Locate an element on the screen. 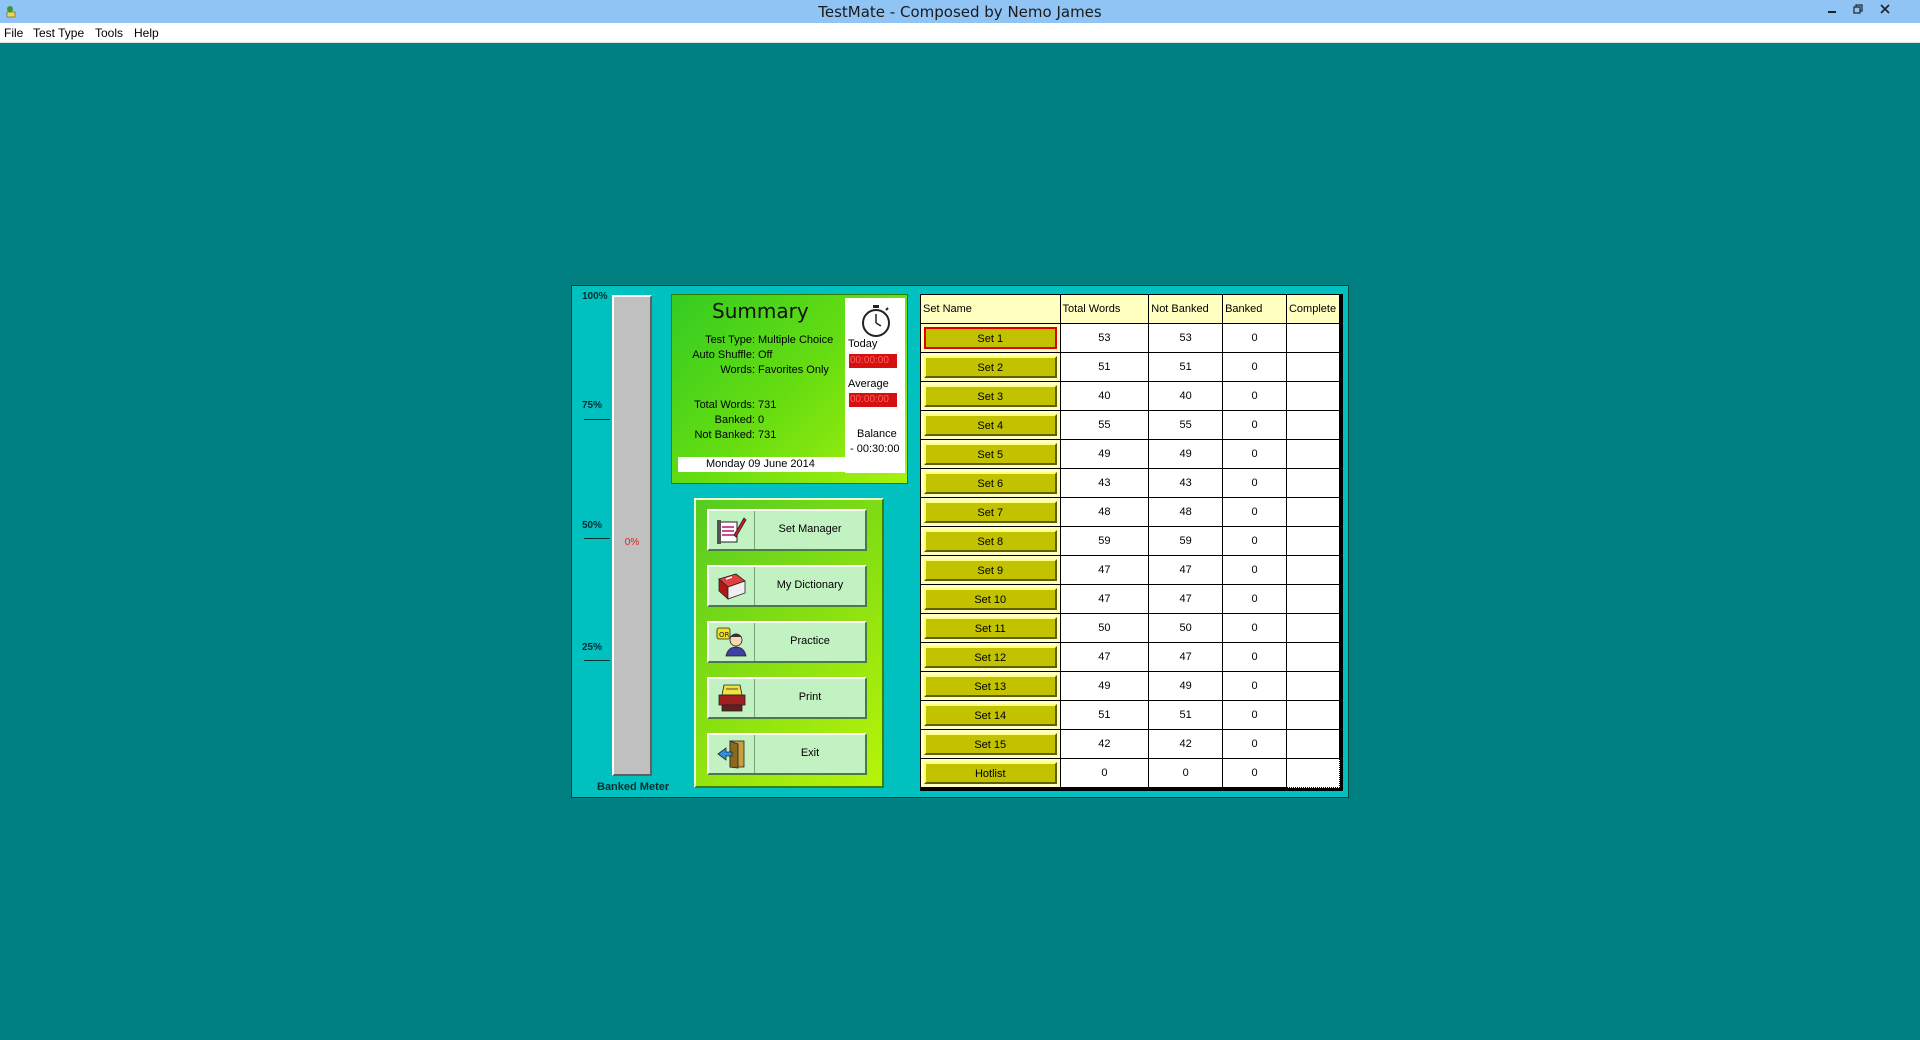 The width and height of the screenshot is (1920, 1040). header-not-banked: Not Banked is located at coordinates (1186, 309).